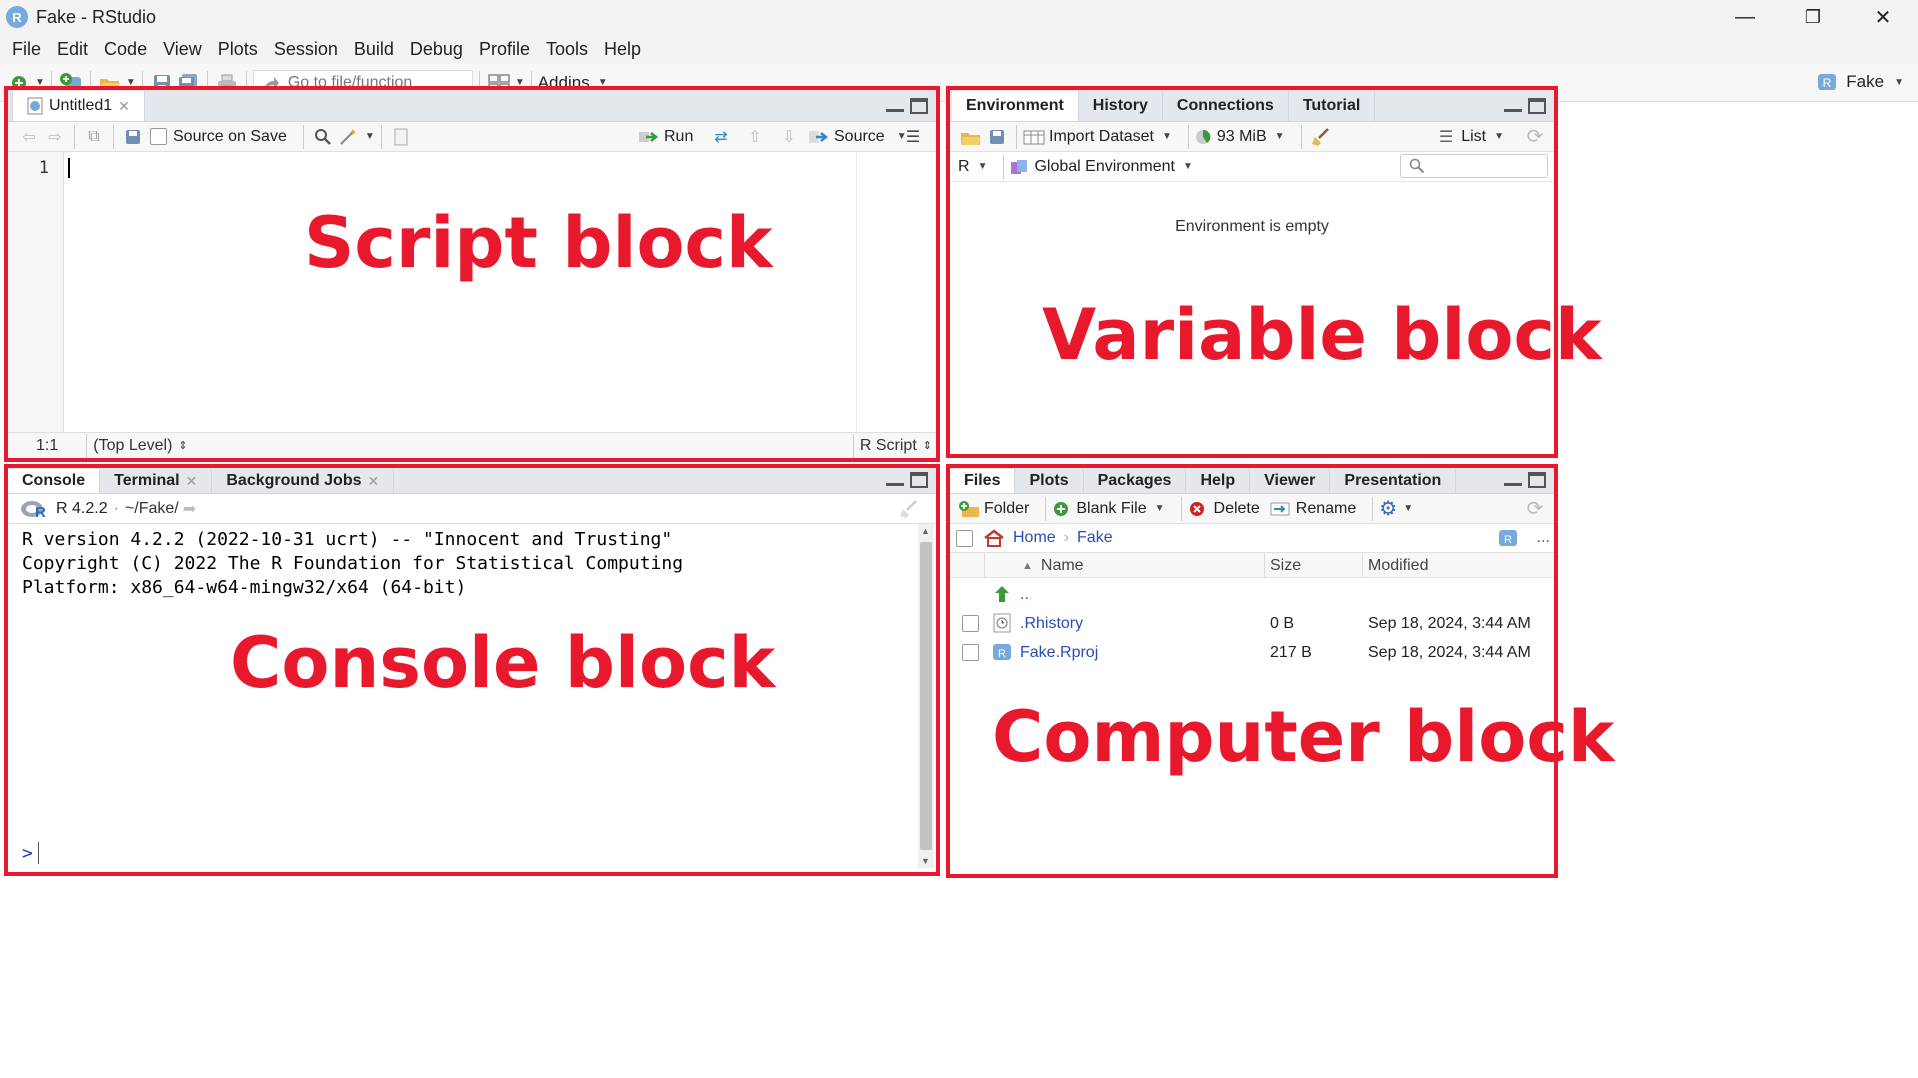  What do you see at coordinates (997, 137) in the screenshot?
I see `save-workspace-icon` at bounding box center [997, 137].